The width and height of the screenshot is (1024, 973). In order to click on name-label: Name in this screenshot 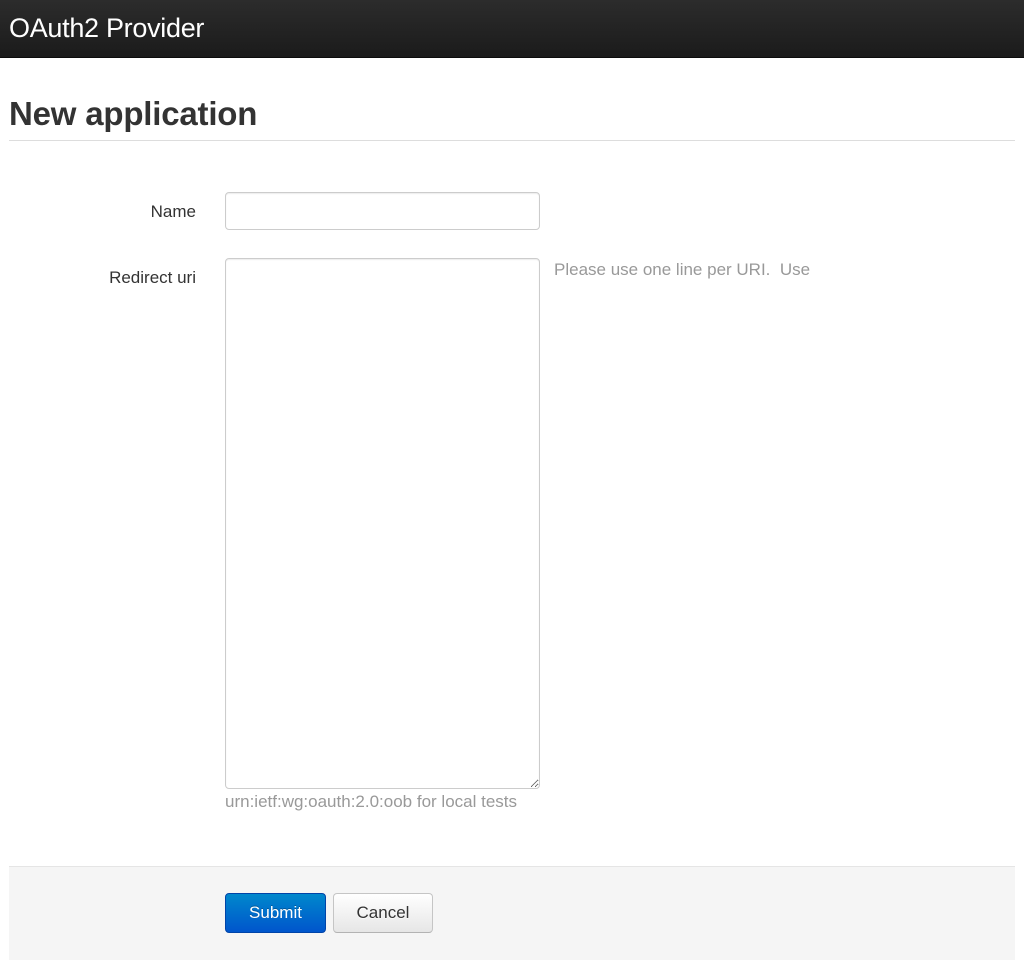, I will do `click(173, 211)`.